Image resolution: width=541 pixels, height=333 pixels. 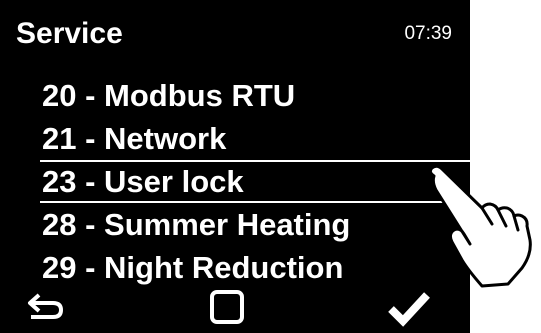 What do you see at coordinates (409, 309) in the screenshot?
I see `checkmark-icon` at bounding box center [409, 309].